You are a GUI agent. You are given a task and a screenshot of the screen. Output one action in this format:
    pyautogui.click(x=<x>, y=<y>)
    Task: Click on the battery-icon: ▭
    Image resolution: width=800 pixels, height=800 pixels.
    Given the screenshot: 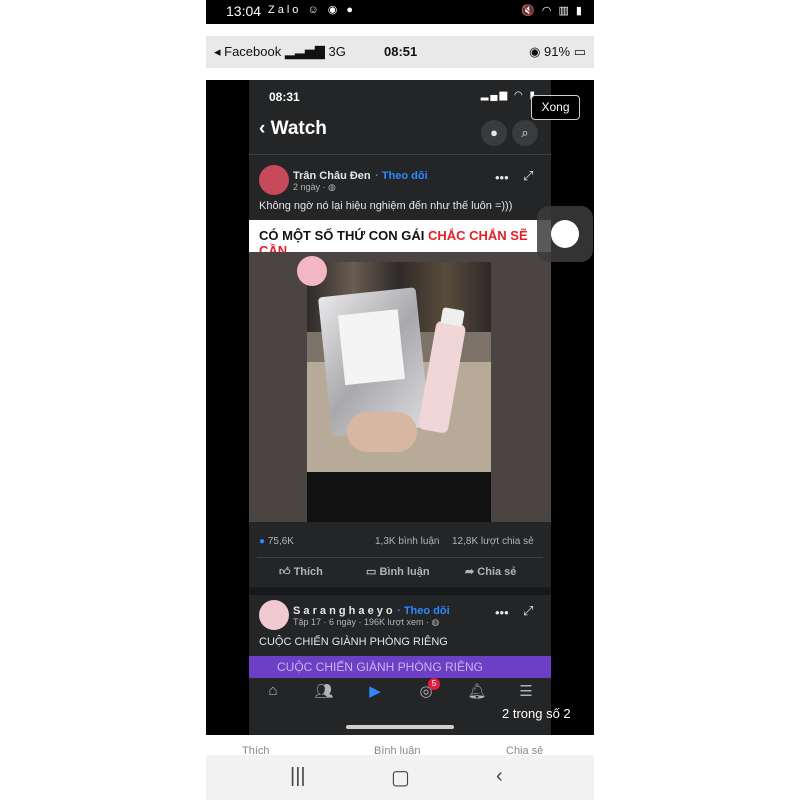 What is the action you would take?
    pyautogui.click(x=579, y=51)
    